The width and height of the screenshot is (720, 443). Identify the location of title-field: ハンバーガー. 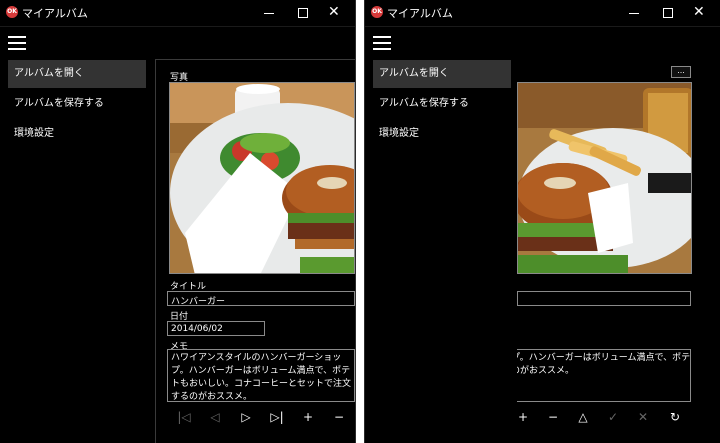
(261, 298).